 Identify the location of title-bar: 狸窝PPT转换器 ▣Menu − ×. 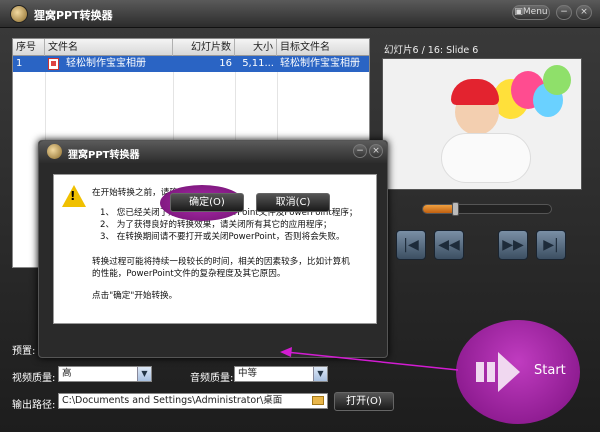
(300, 14).